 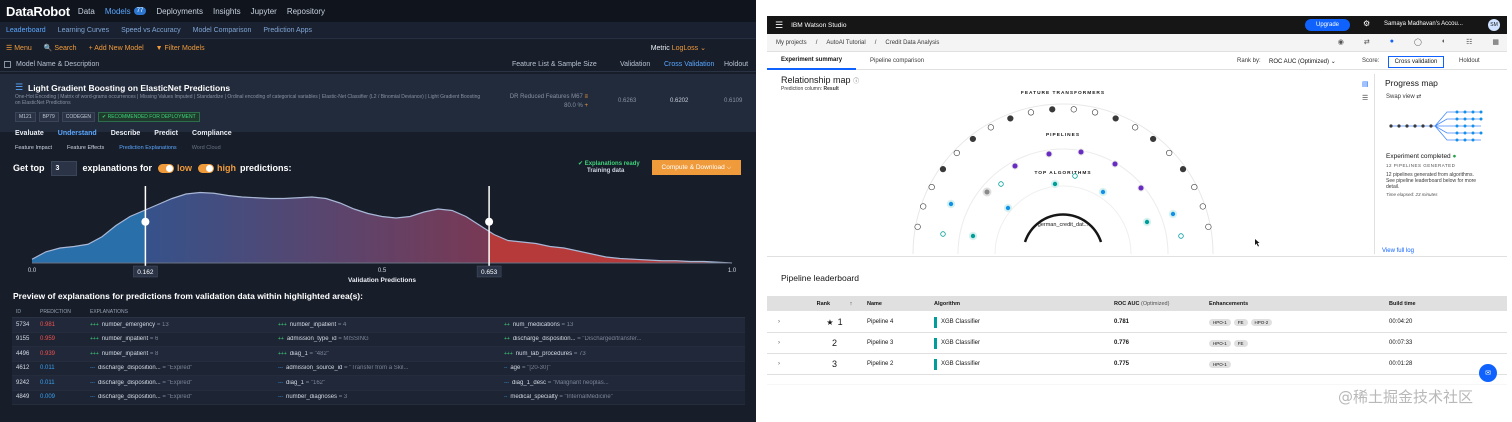 What do you see at coordinates (1494, 25) in the screenshot?
I see `avatar: SM` at bounding box center [1494, 25].